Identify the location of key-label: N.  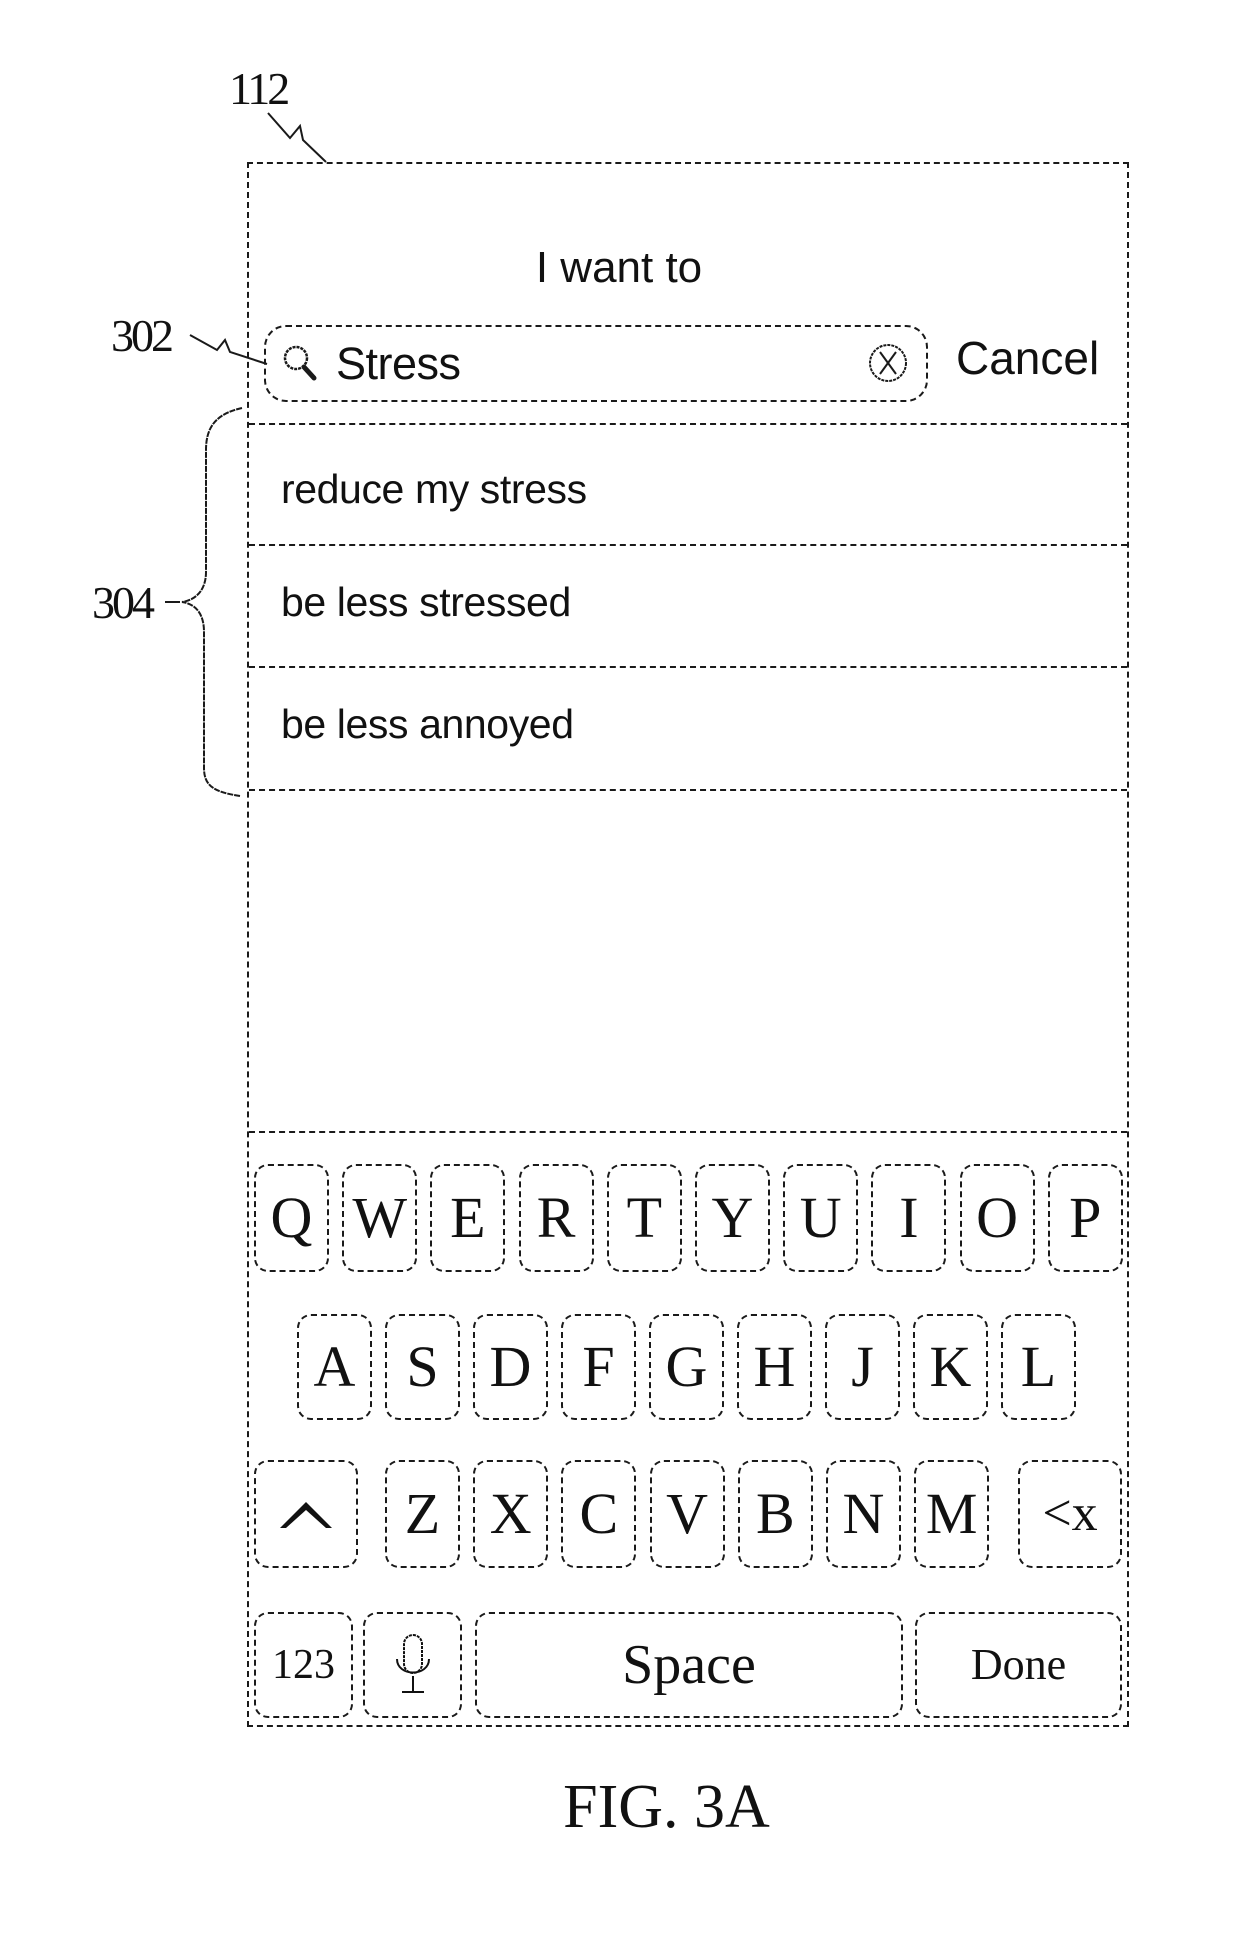
(863, 1513).